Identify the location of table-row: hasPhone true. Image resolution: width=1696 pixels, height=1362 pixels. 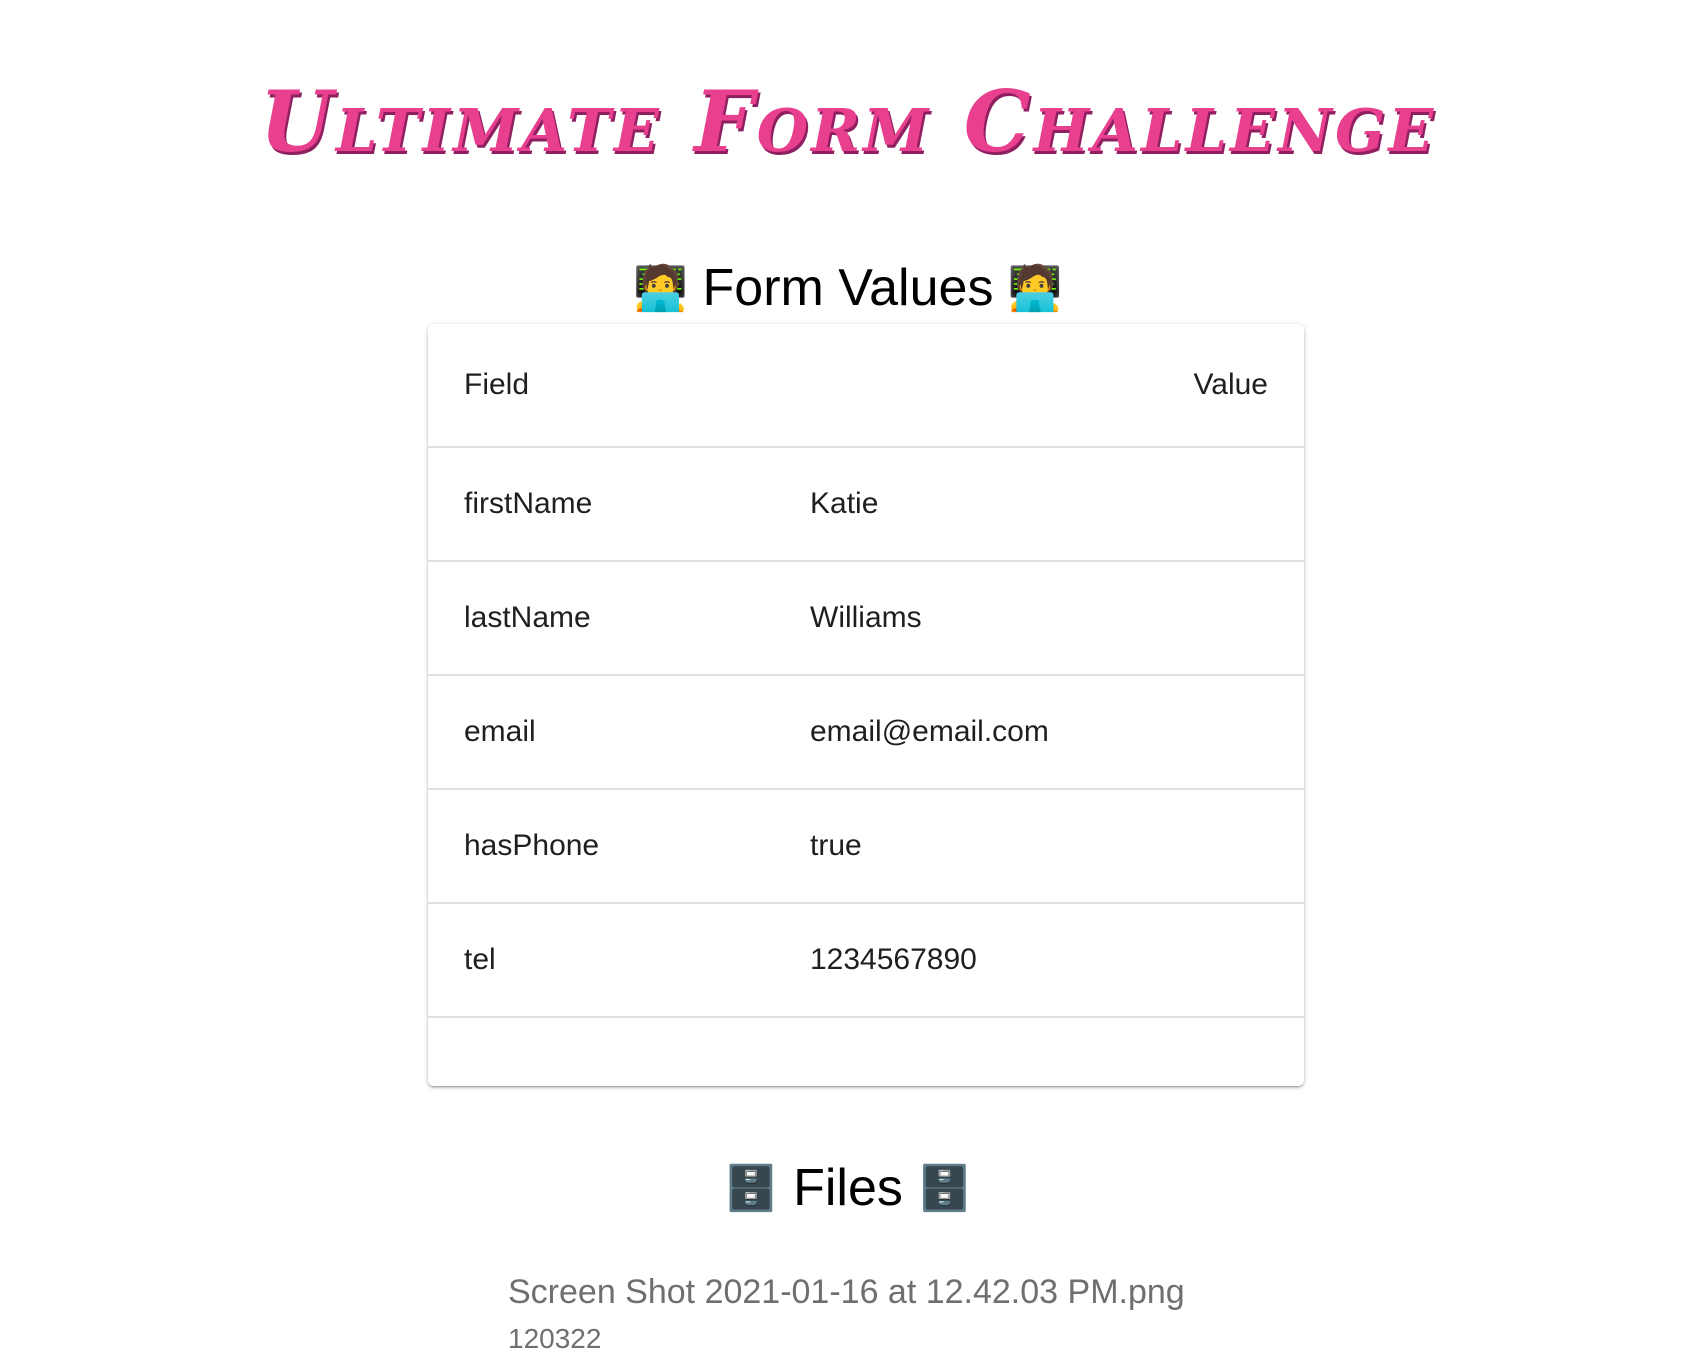
(866, 846).